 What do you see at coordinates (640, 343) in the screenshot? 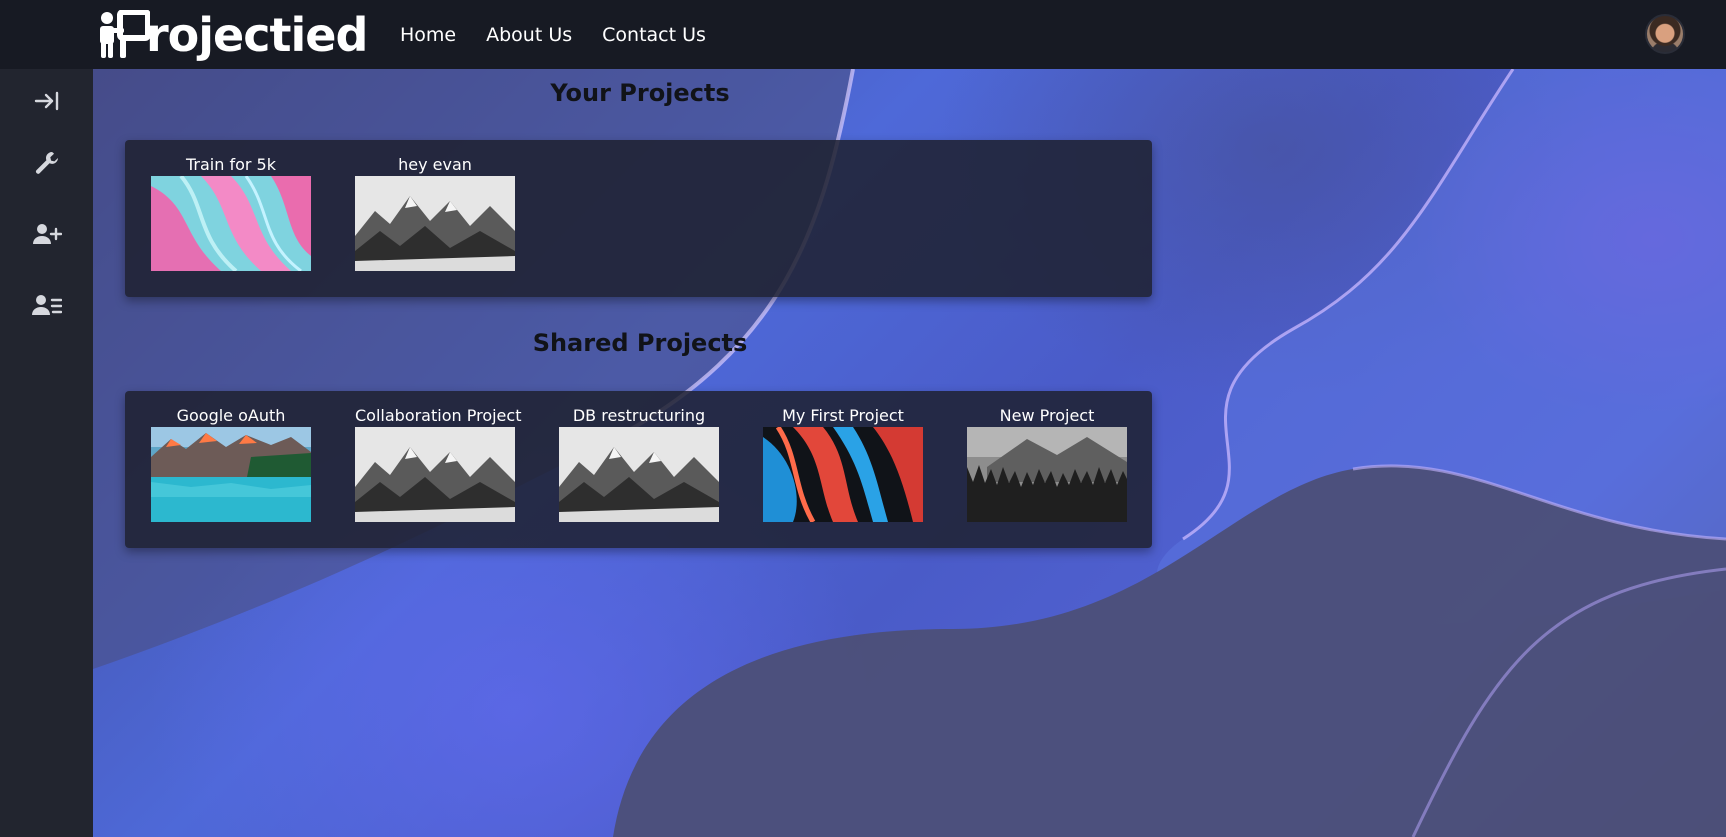
I see `shared-projects-title: Shared Projects` at bounding box center [640, 343].